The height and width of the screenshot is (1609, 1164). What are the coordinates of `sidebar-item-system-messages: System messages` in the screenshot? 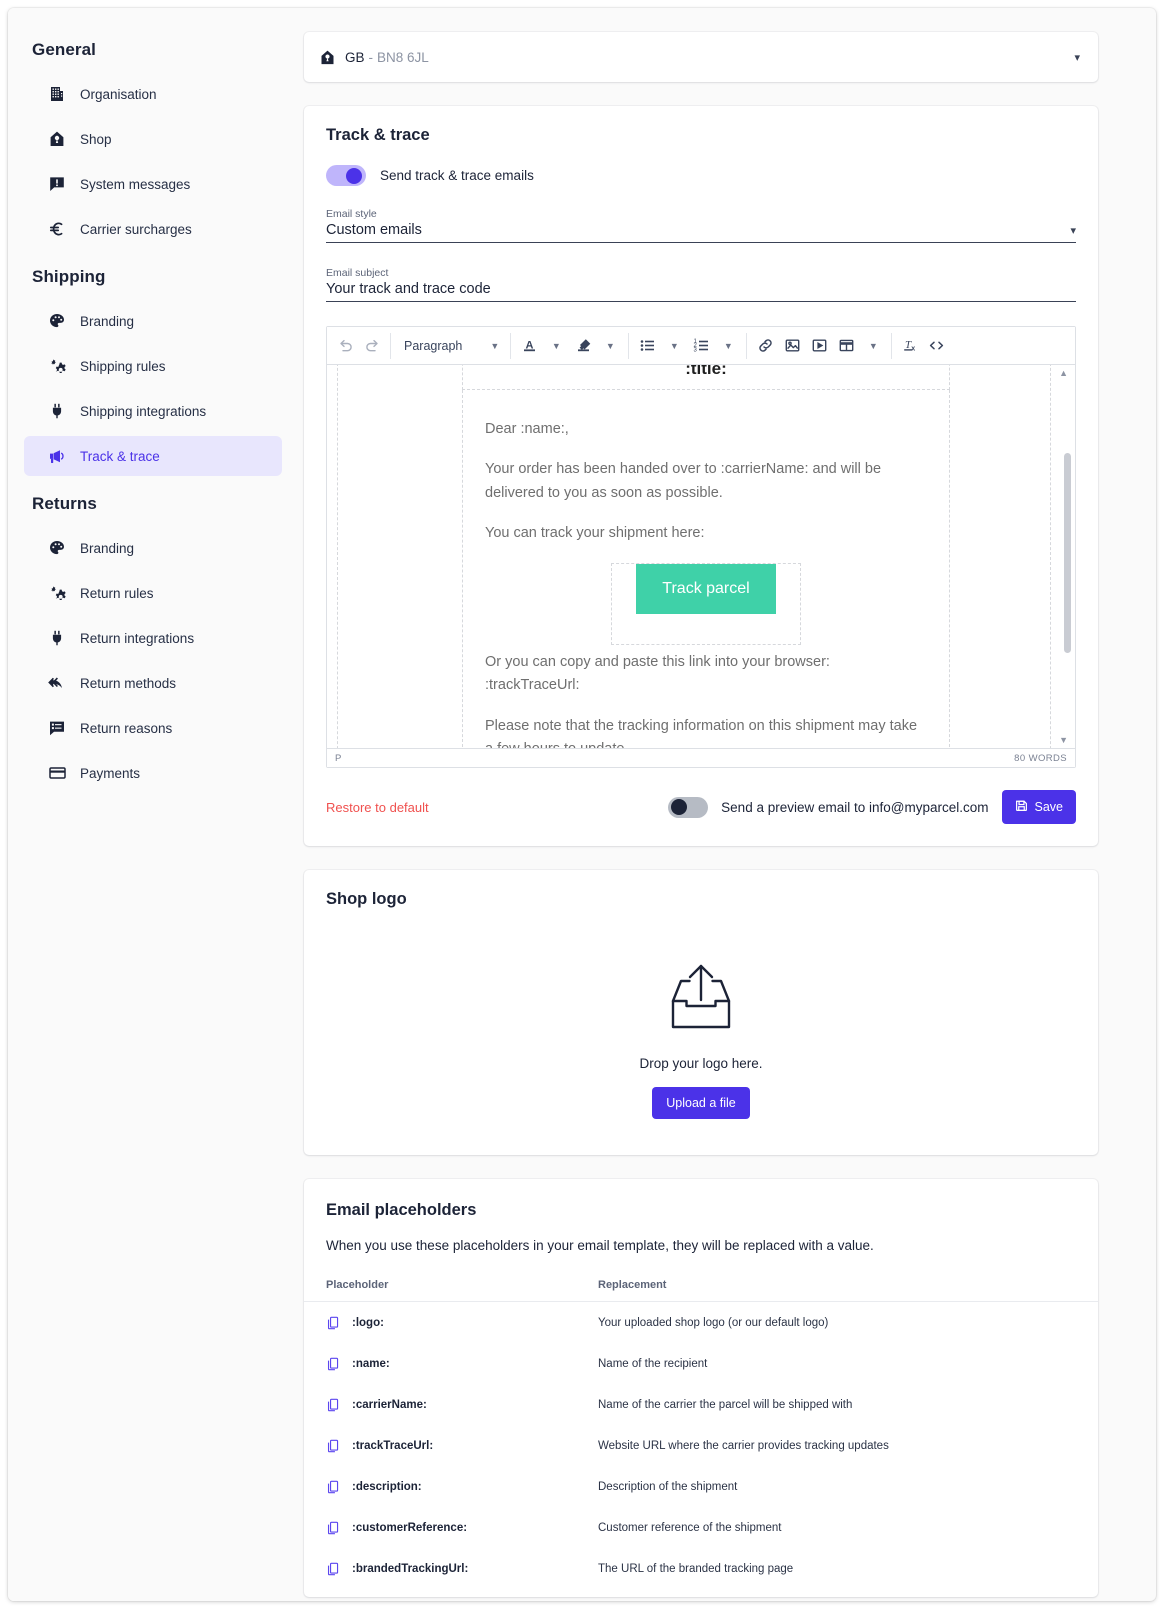 It's located at (153, 184).